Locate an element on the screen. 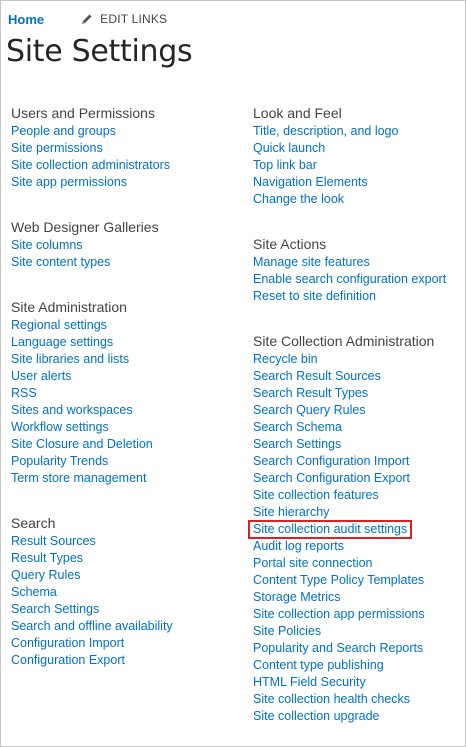 This screenshot has height=747, width=466. link-site-columns: Site columns is located at coordinates (47, 245).